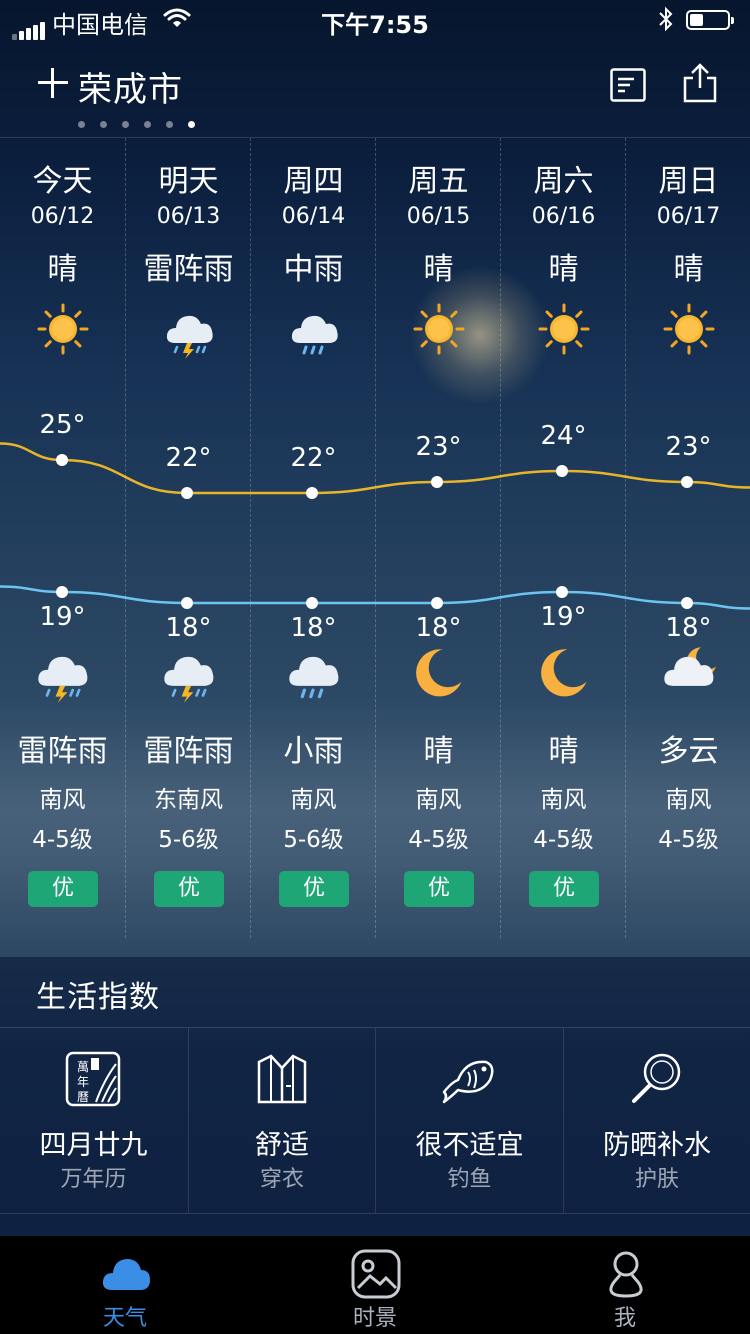 This screenshot has height=1334, width=750. What do you see at coordinates (469, 1179) in the screenshot?
I see `life-index-label: 钓鱼` at bounding box center [469, 1179].